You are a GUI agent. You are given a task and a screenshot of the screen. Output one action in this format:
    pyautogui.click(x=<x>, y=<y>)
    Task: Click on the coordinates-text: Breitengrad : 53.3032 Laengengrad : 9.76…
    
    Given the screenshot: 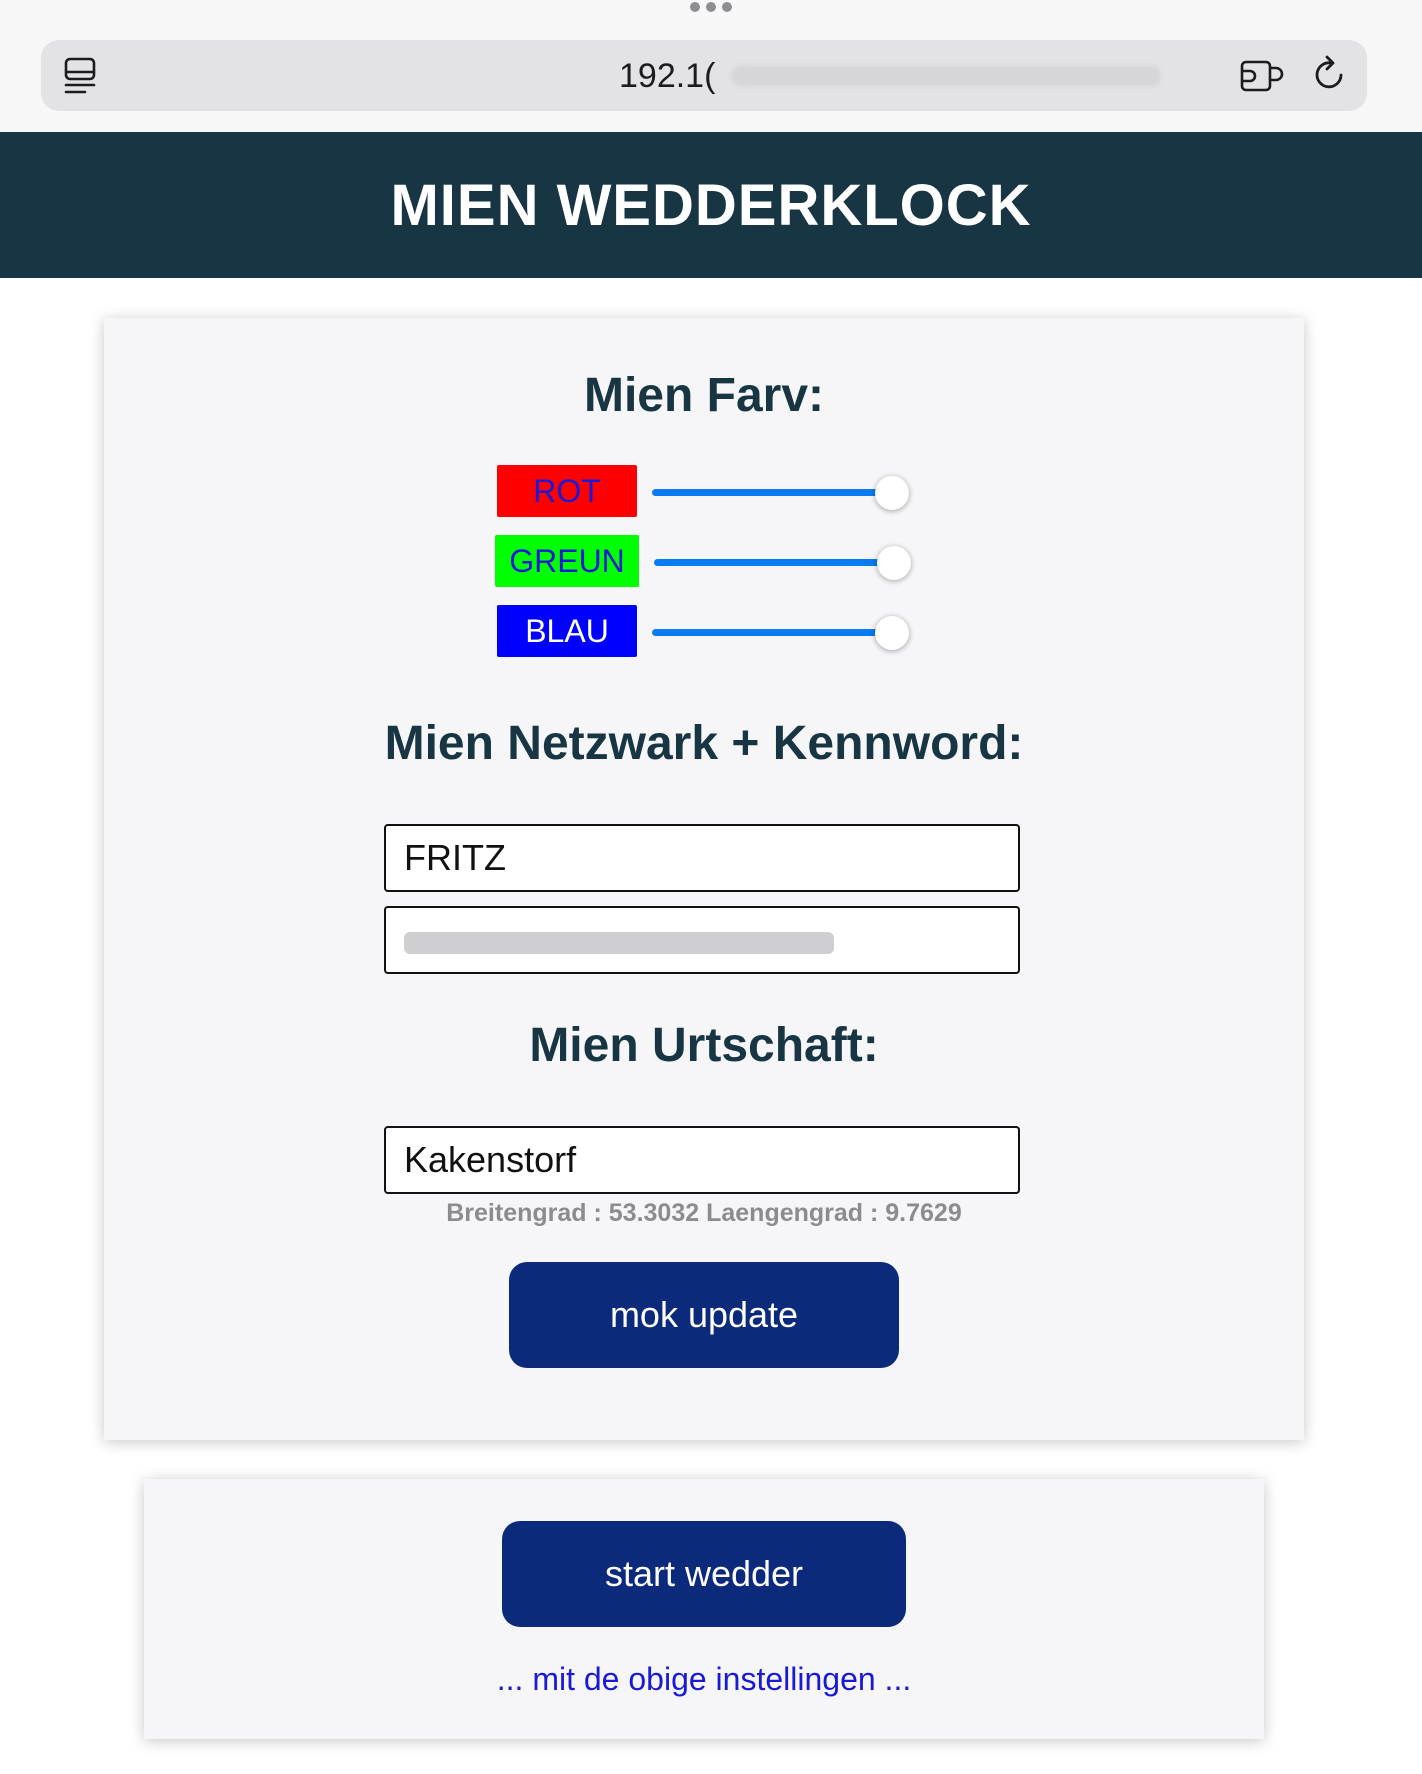 What is the action you would take?
    pyautogui.click(x=704, y=1213)
    